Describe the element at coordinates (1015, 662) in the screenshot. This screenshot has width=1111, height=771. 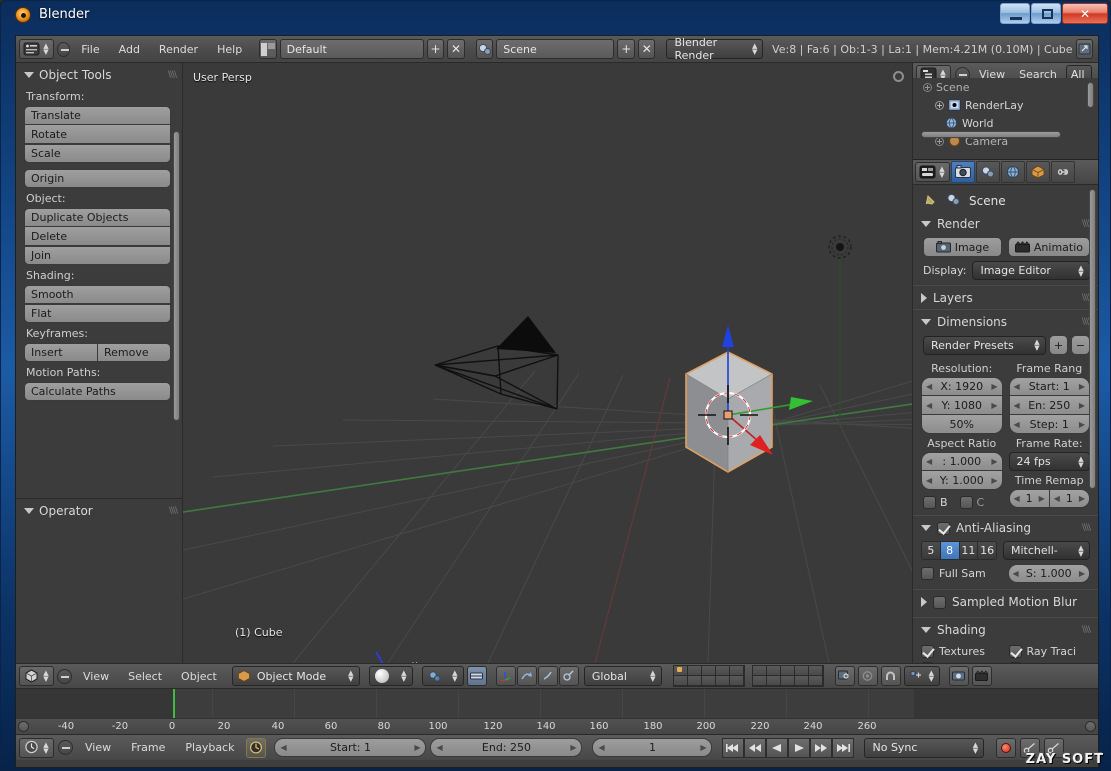
I see `color-management-checkbox` at that location.